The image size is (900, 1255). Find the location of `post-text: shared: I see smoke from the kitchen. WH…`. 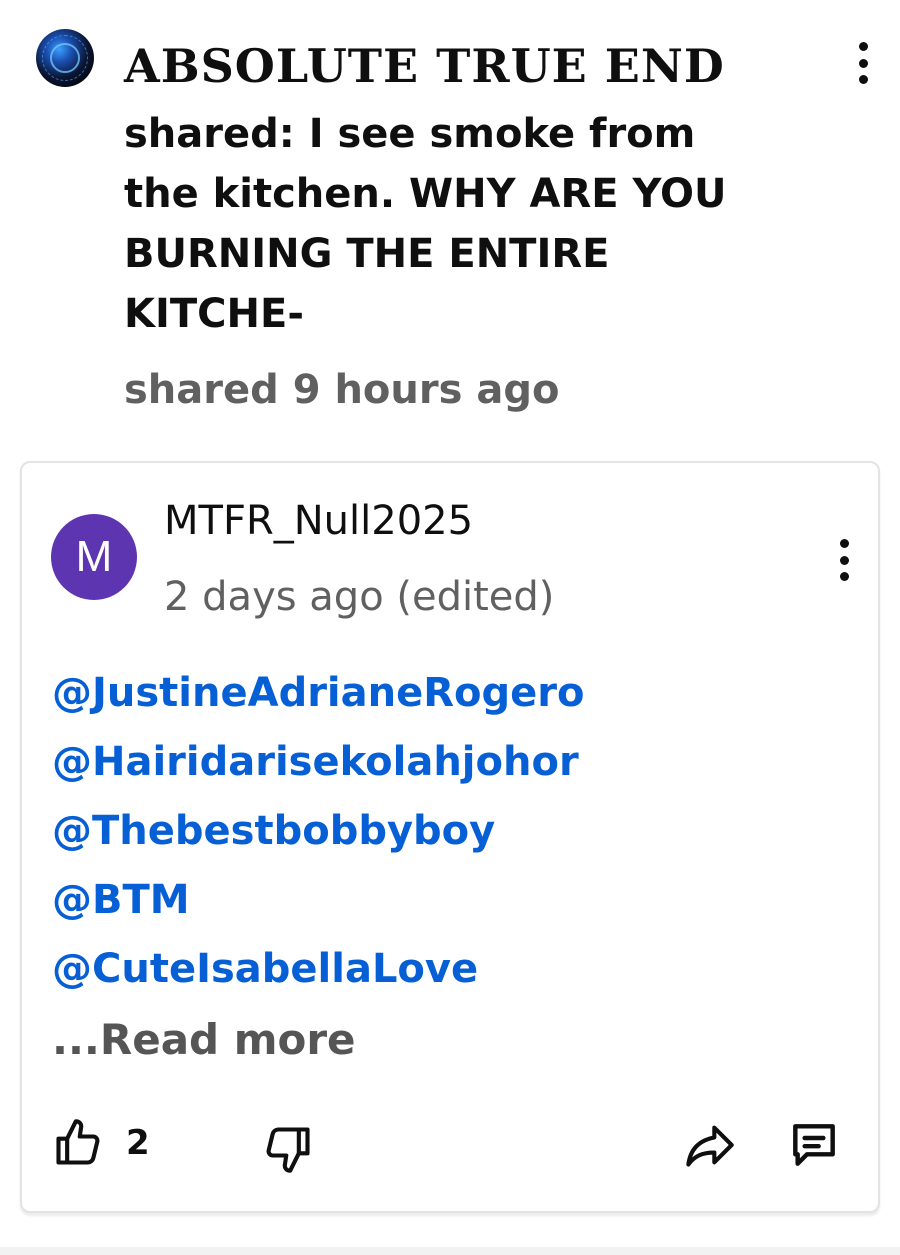

post-text: shared: I see smoke from the kitchen. WH… is located at coordinates (425, 224).